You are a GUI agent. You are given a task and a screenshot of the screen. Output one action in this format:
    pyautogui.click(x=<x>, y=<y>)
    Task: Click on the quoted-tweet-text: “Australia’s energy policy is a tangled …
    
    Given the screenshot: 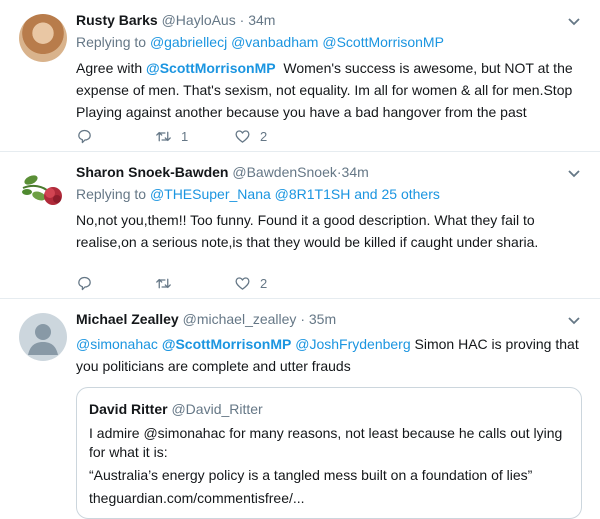 What is the action you would take?
    pyautogui.click(x=311, y=475)
    